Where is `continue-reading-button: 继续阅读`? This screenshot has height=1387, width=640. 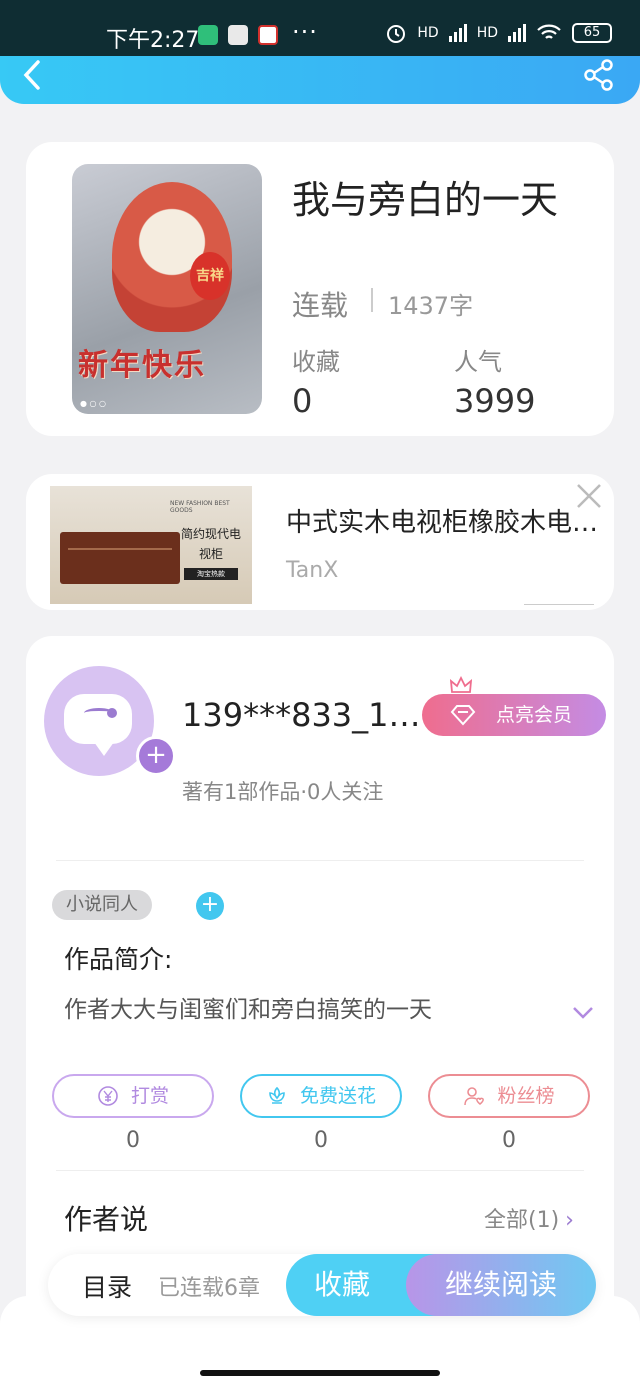 continue-reading-button: 继续阅读 is located at coordinates (501, 1285).